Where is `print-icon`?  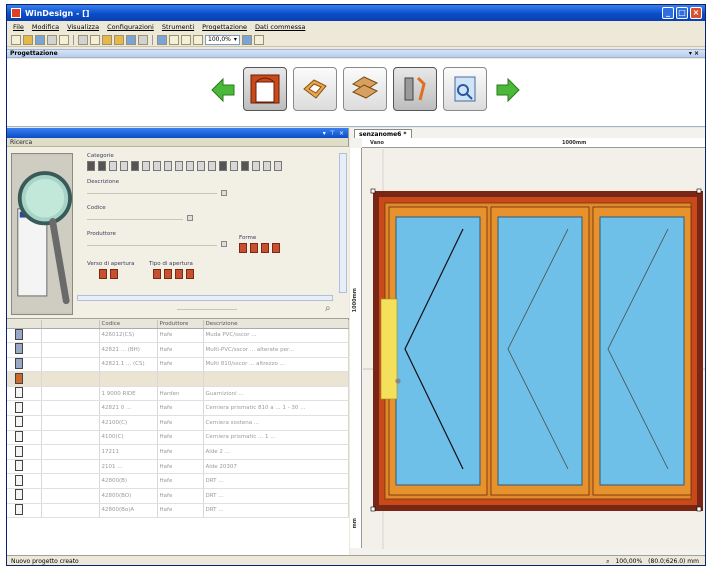 print-icon is located at coordinates (52, 39).